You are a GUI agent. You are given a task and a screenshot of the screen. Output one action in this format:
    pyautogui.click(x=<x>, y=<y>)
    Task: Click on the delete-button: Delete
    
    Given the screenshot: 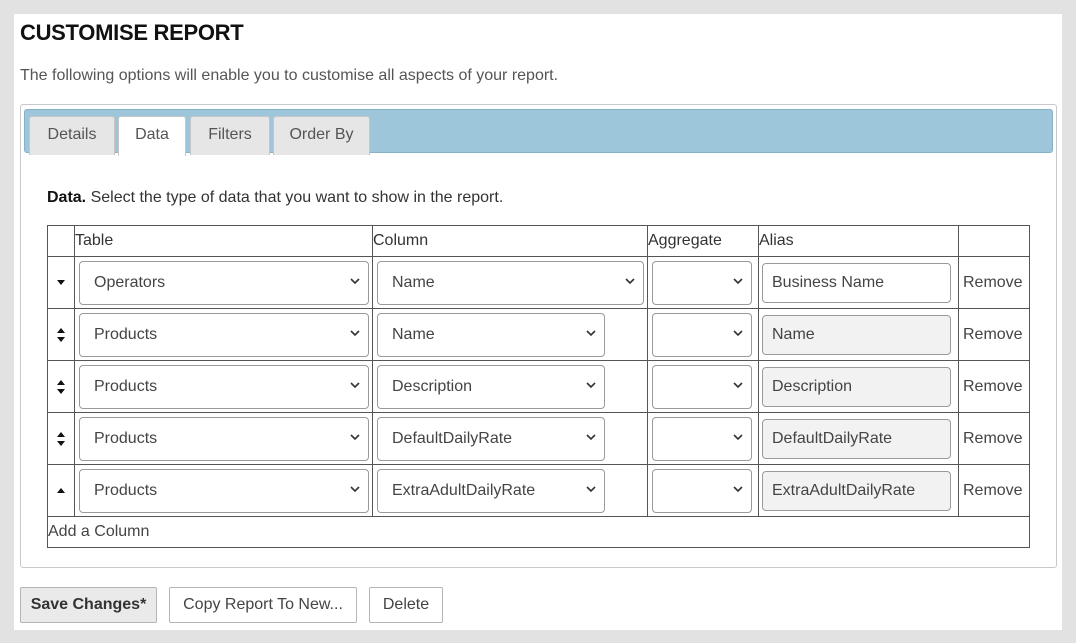 What is the action you would take?
    pyautogui.click(x=406, y=605)
    